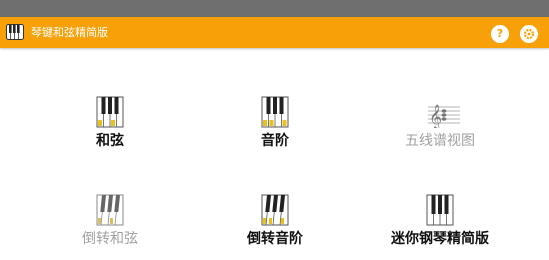 This screenshot has width=549, height=260. Describe the element at coordinates (275, 227) in the screenshot. I see `menu-item-inverted-scale: 倒转音阶` at that location.